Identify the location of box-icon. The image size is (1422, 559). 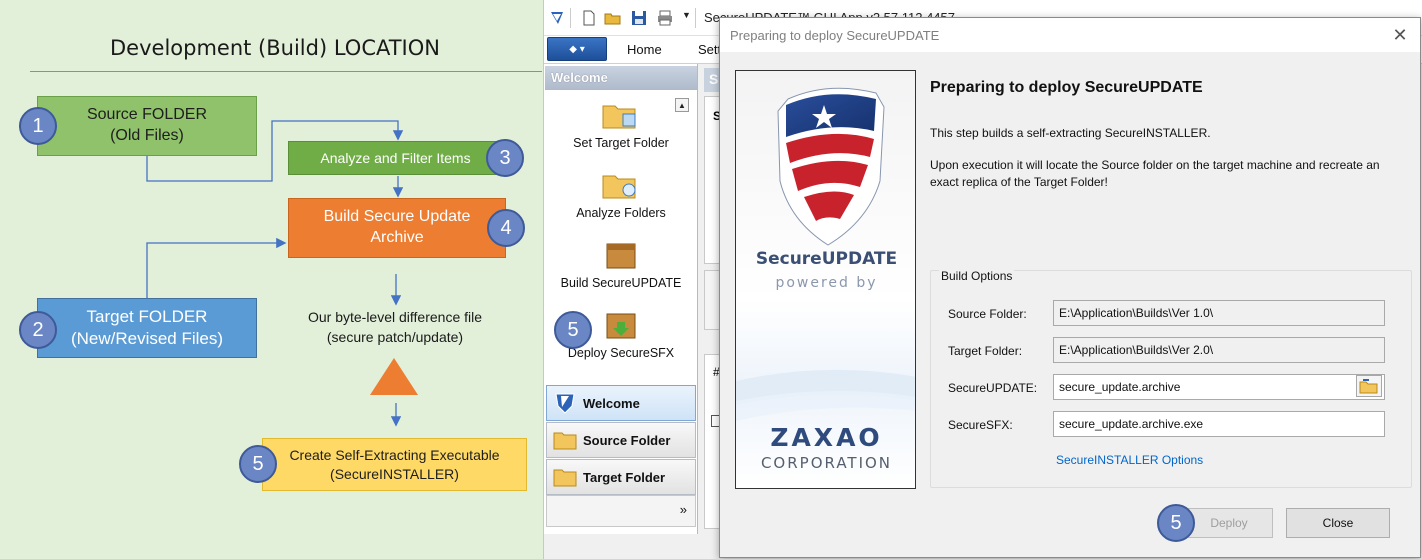
(621, 256).